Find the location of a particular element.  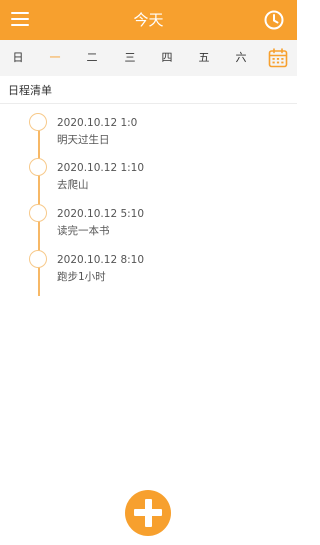

weekday-sun: 日 is located at coordinates (18, 58).